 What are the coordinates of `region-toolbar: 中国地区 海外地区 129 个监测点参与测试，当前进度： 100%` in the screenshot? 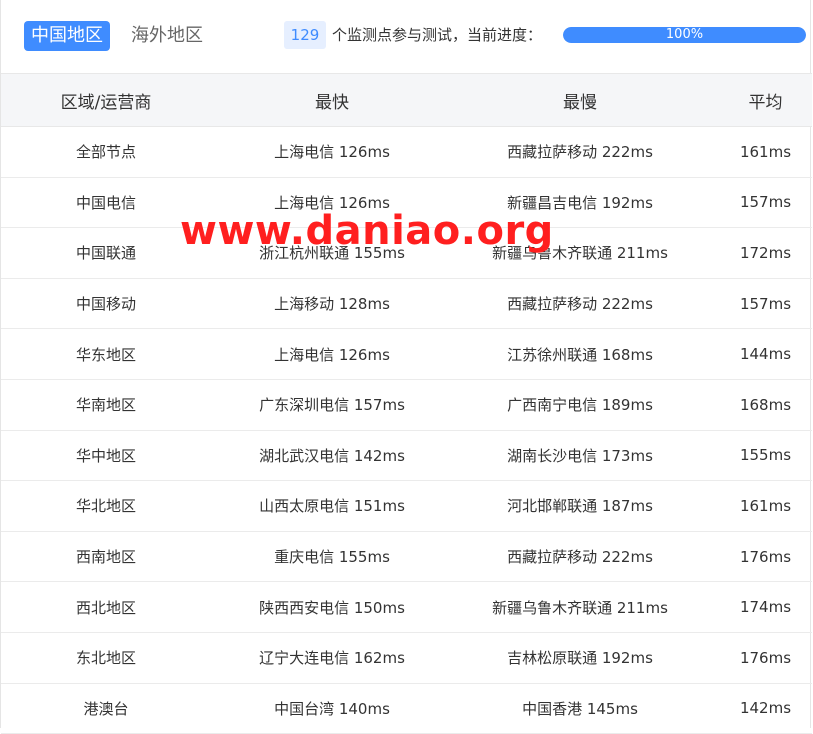 It's located at (407, 36).